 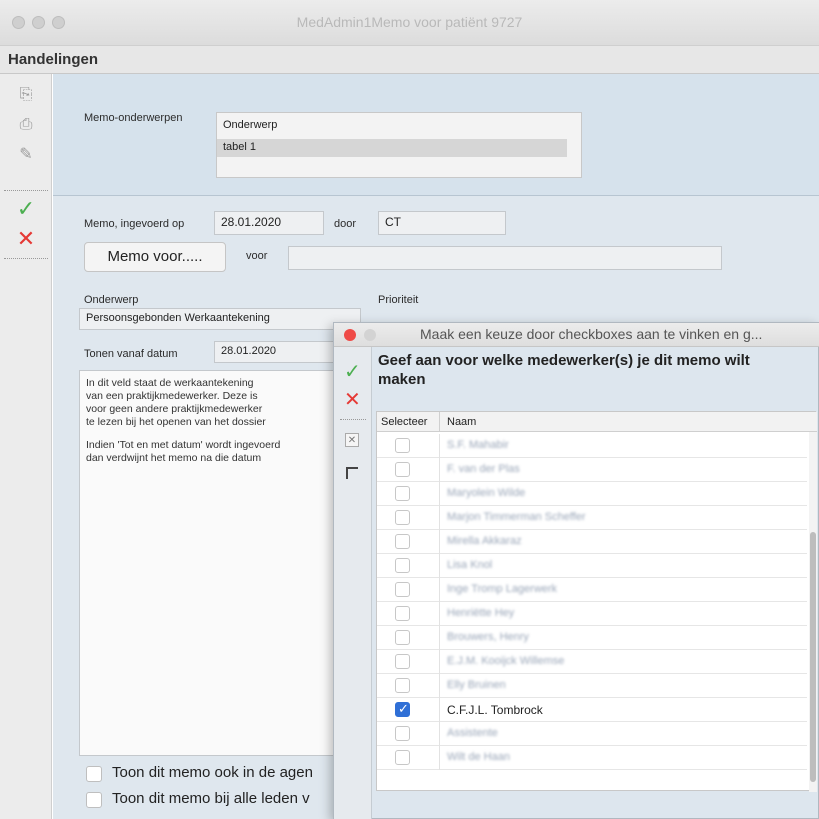 I want to click on table-row: ✓ C.F.J.L. Tombrock, so click(x=592, y=710).